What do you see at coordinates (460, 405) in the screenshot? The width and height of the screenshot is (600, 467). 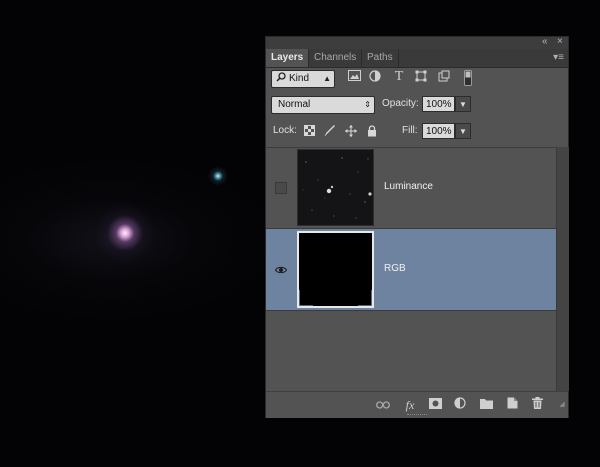 I see `adjustment-icon` at bounding box center [460, 405].